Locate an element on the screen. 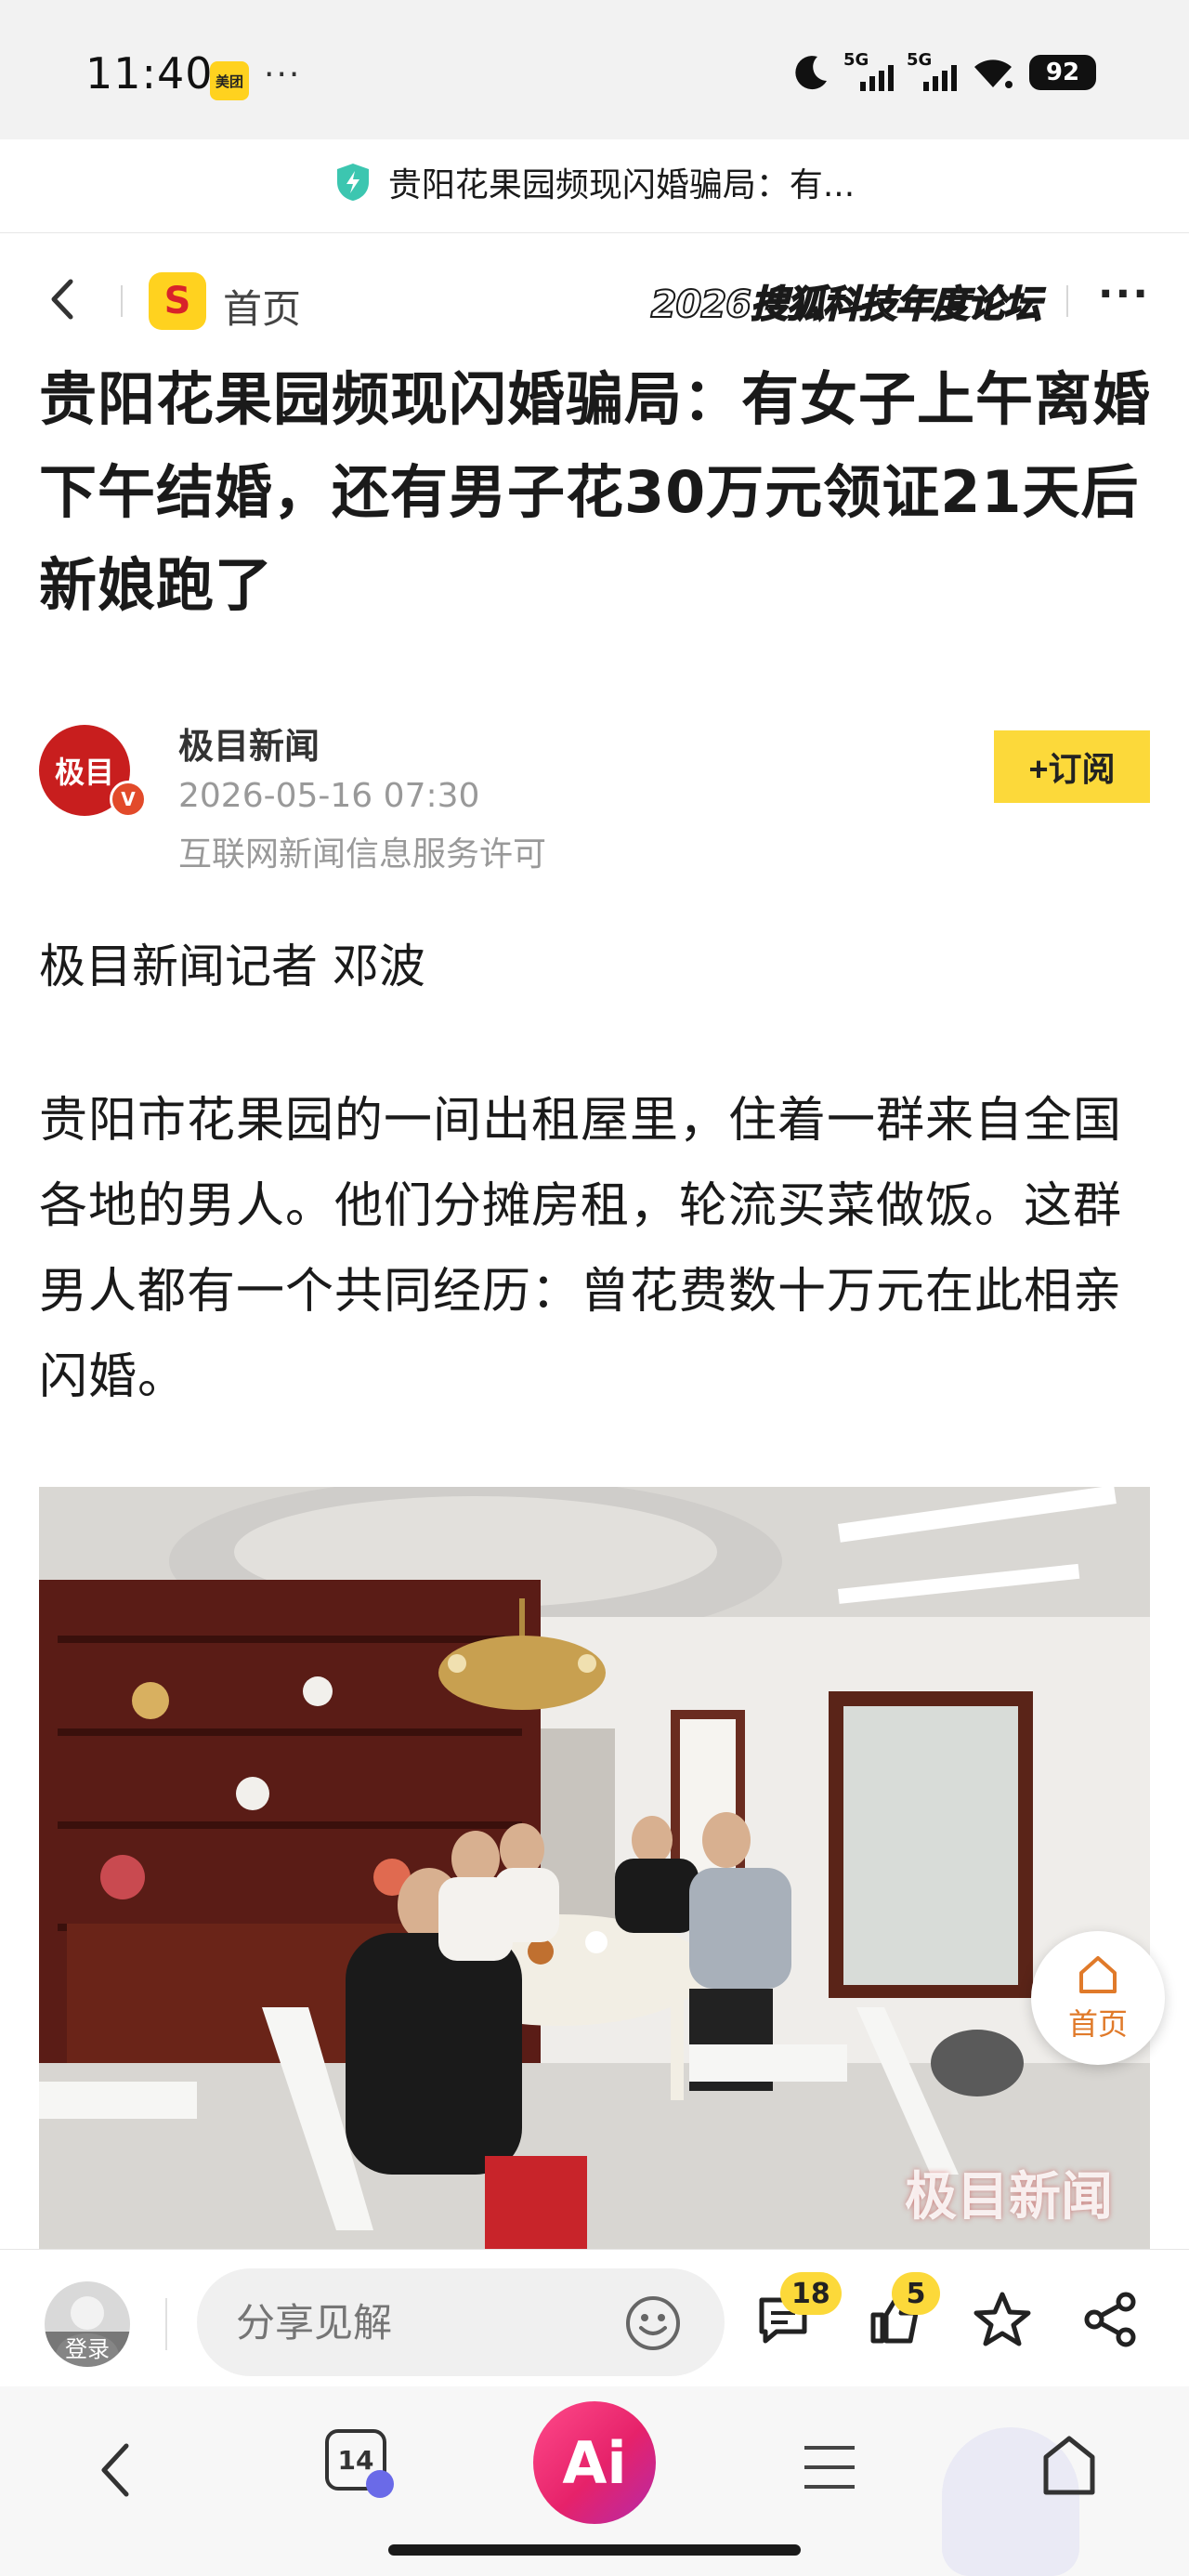 This screenshot has width=1189, height=2576. more-menu-icon: ··· is located at coordinates (1124, 294).